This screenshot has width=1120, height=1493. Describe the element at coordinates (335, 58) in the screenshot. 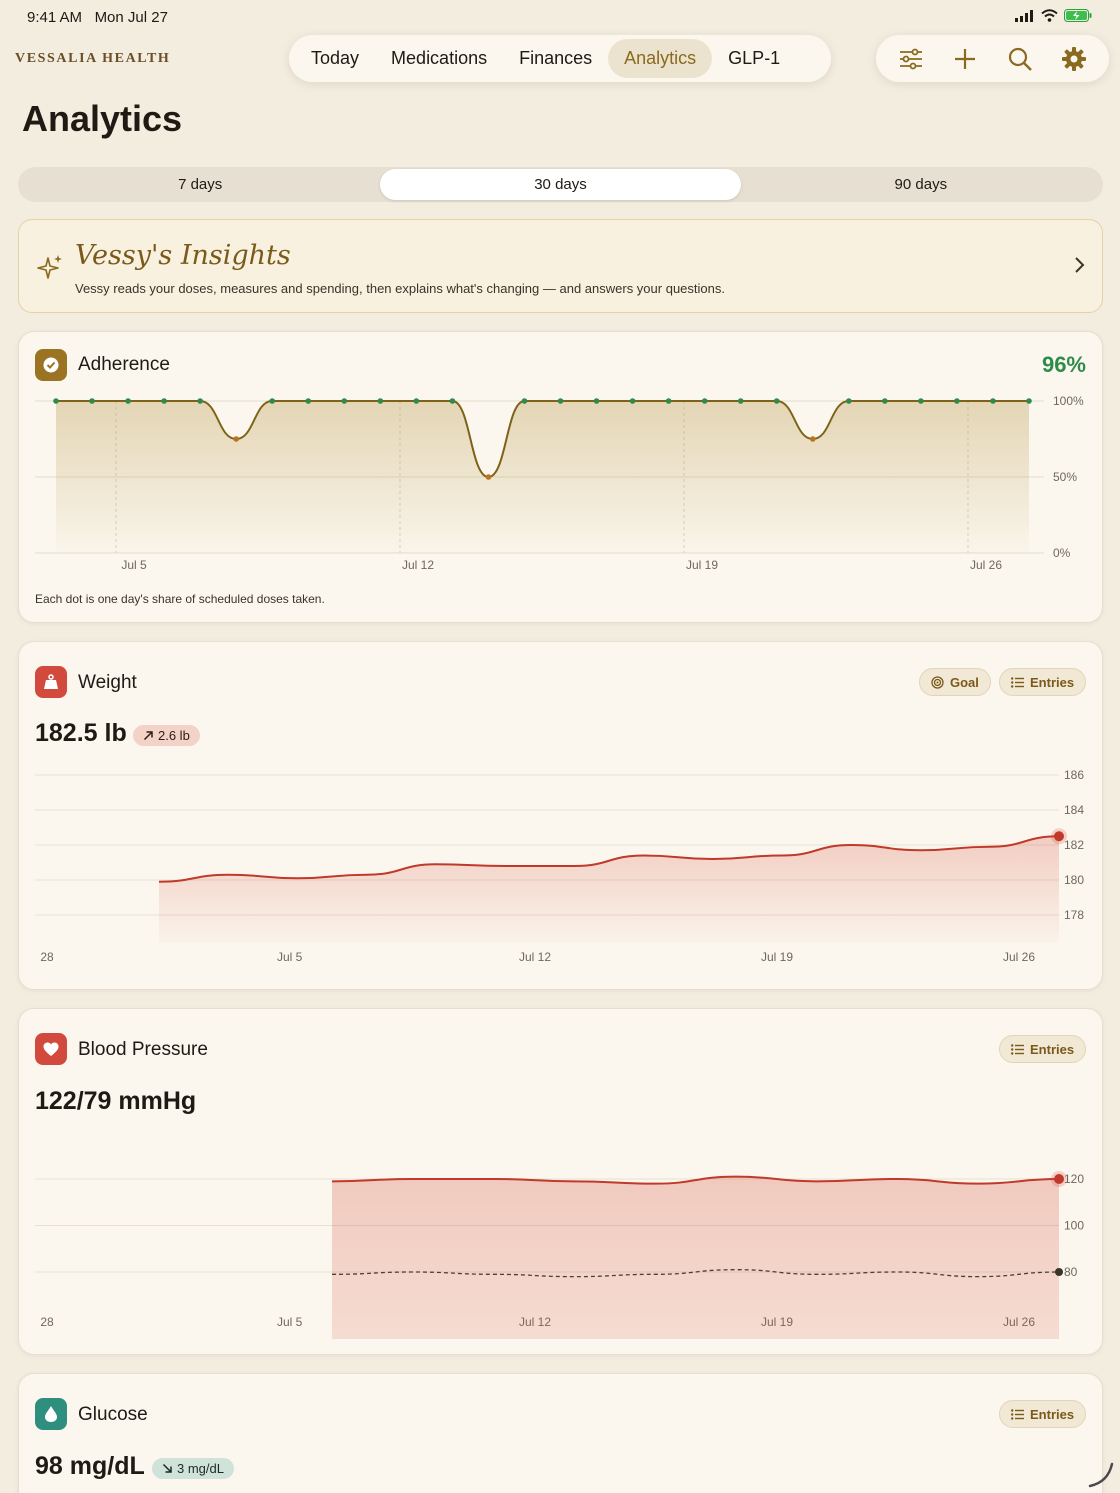

I see `tab-today: Today` at that location.